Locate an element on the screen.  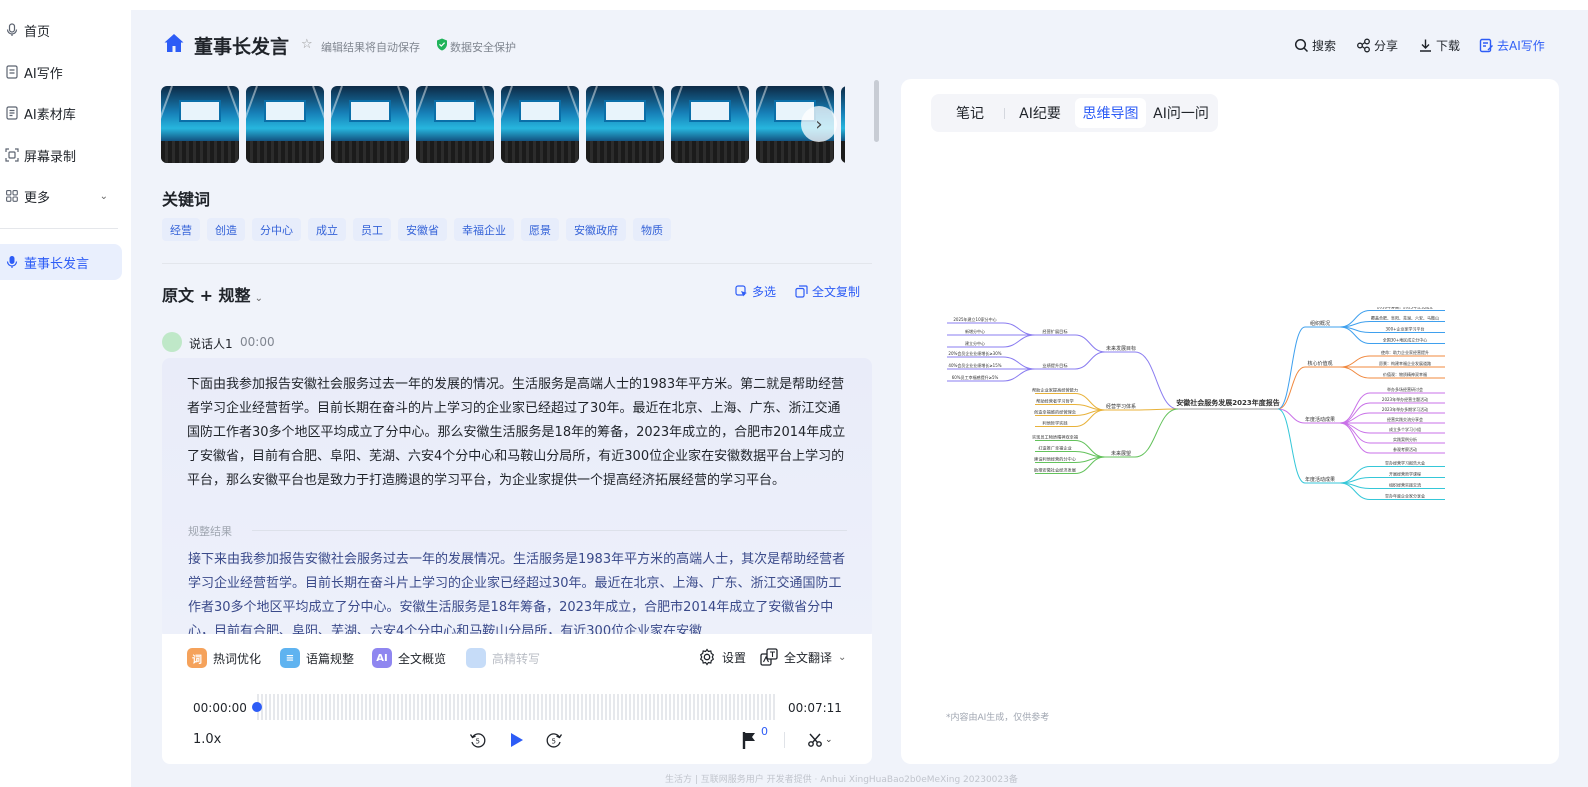
keyword-tag: 员工 is located at coordinates (372, 229).